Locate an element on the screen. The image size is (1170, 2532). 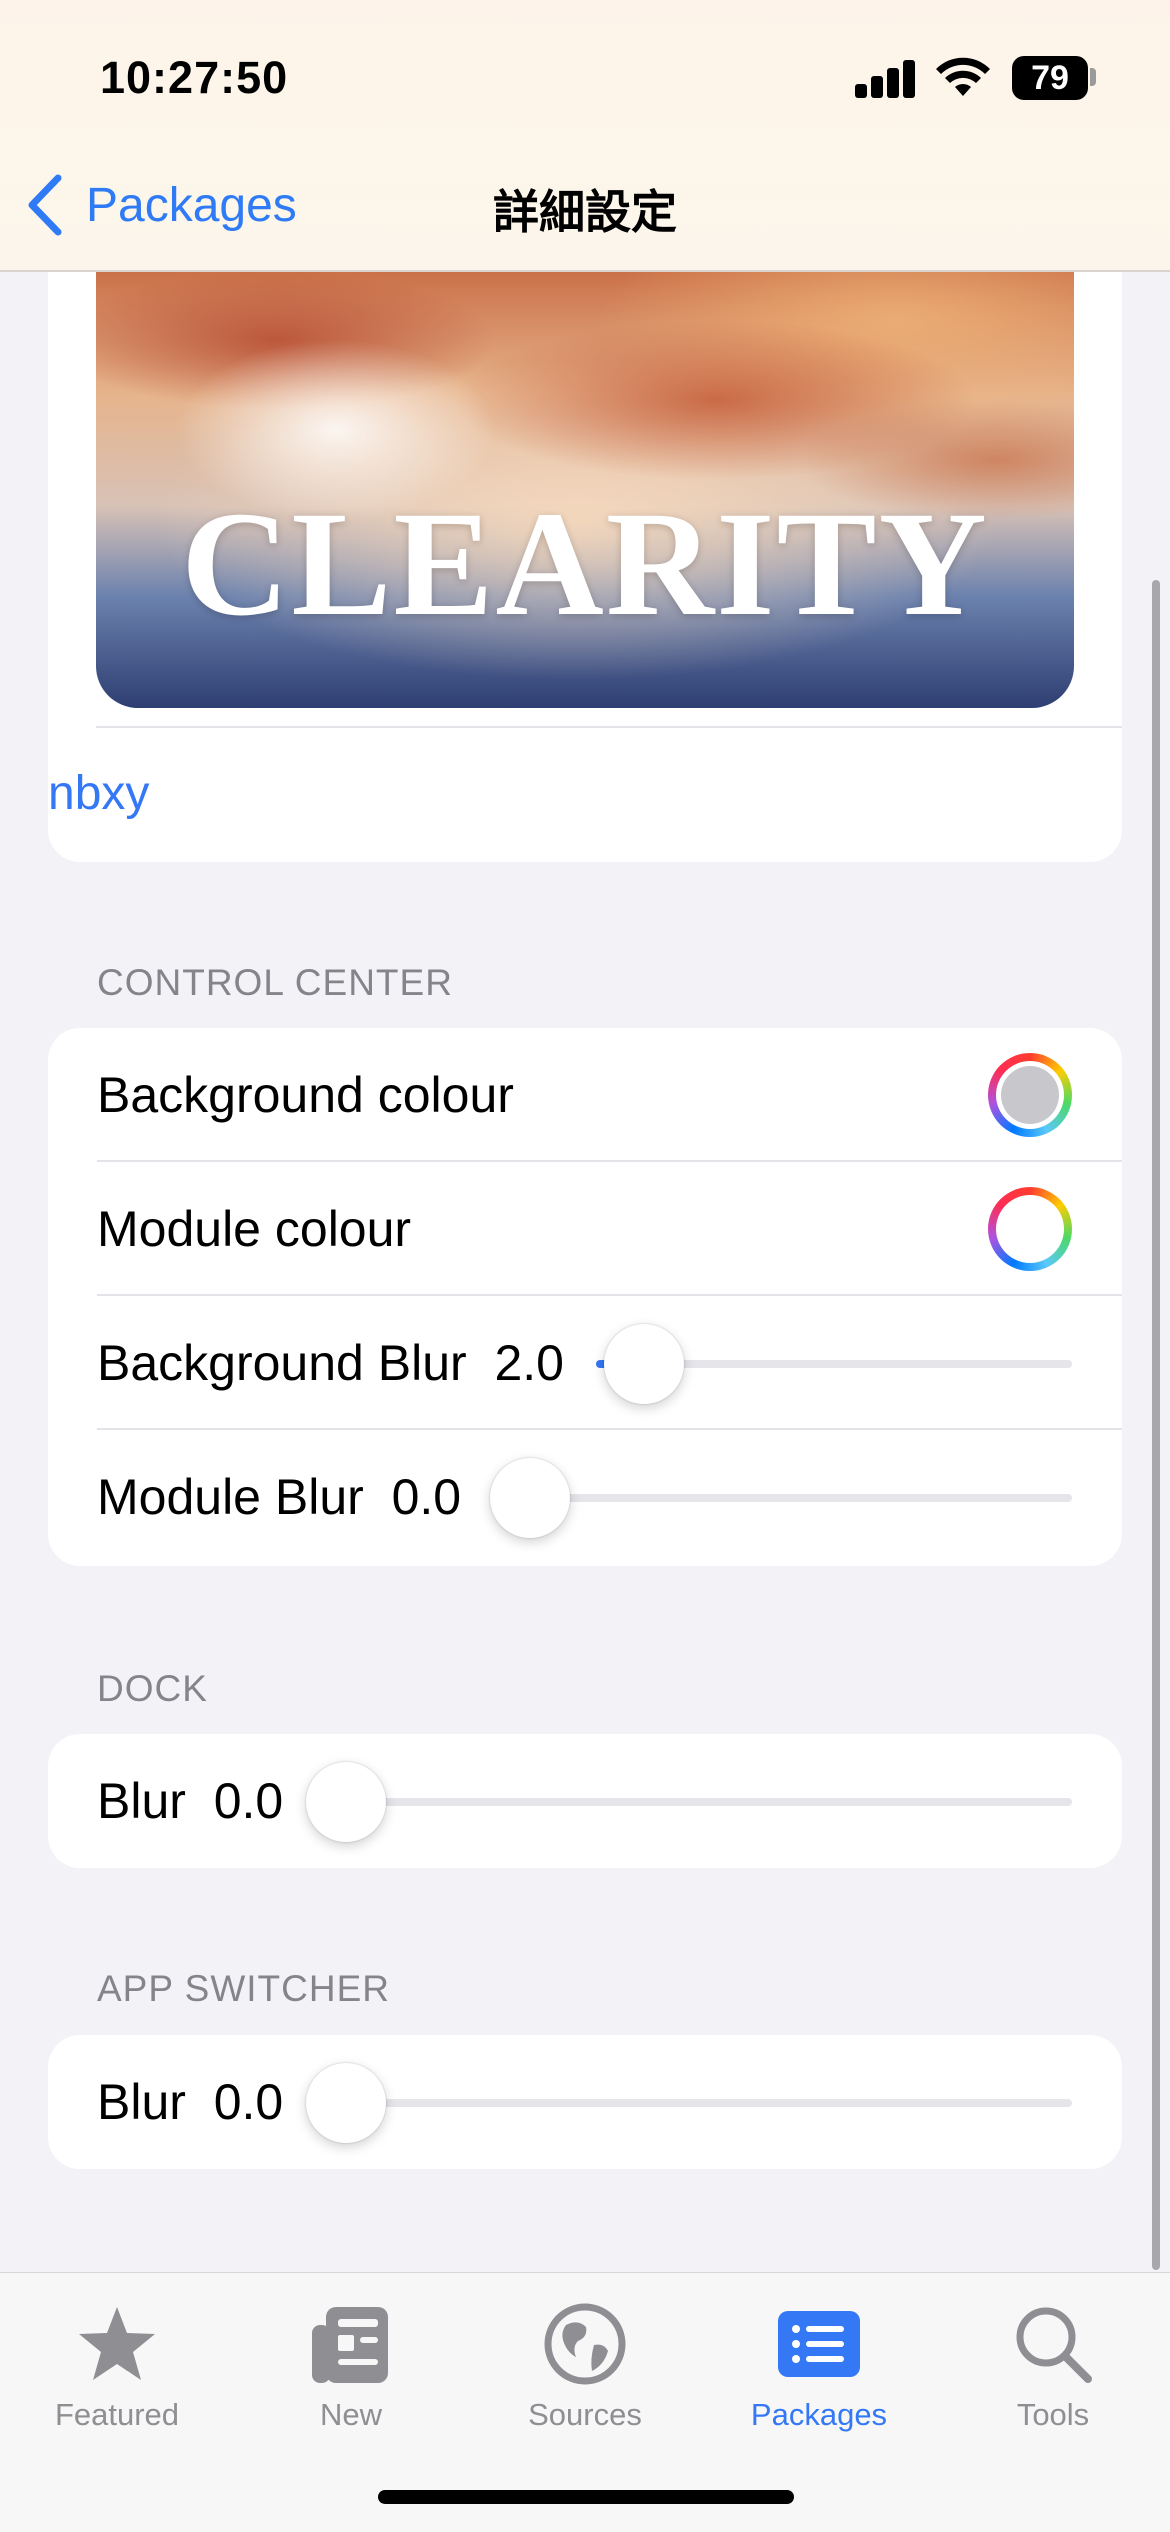
module-blur-label: Module Blur 0.0 is located at coordinates (279, 1497).